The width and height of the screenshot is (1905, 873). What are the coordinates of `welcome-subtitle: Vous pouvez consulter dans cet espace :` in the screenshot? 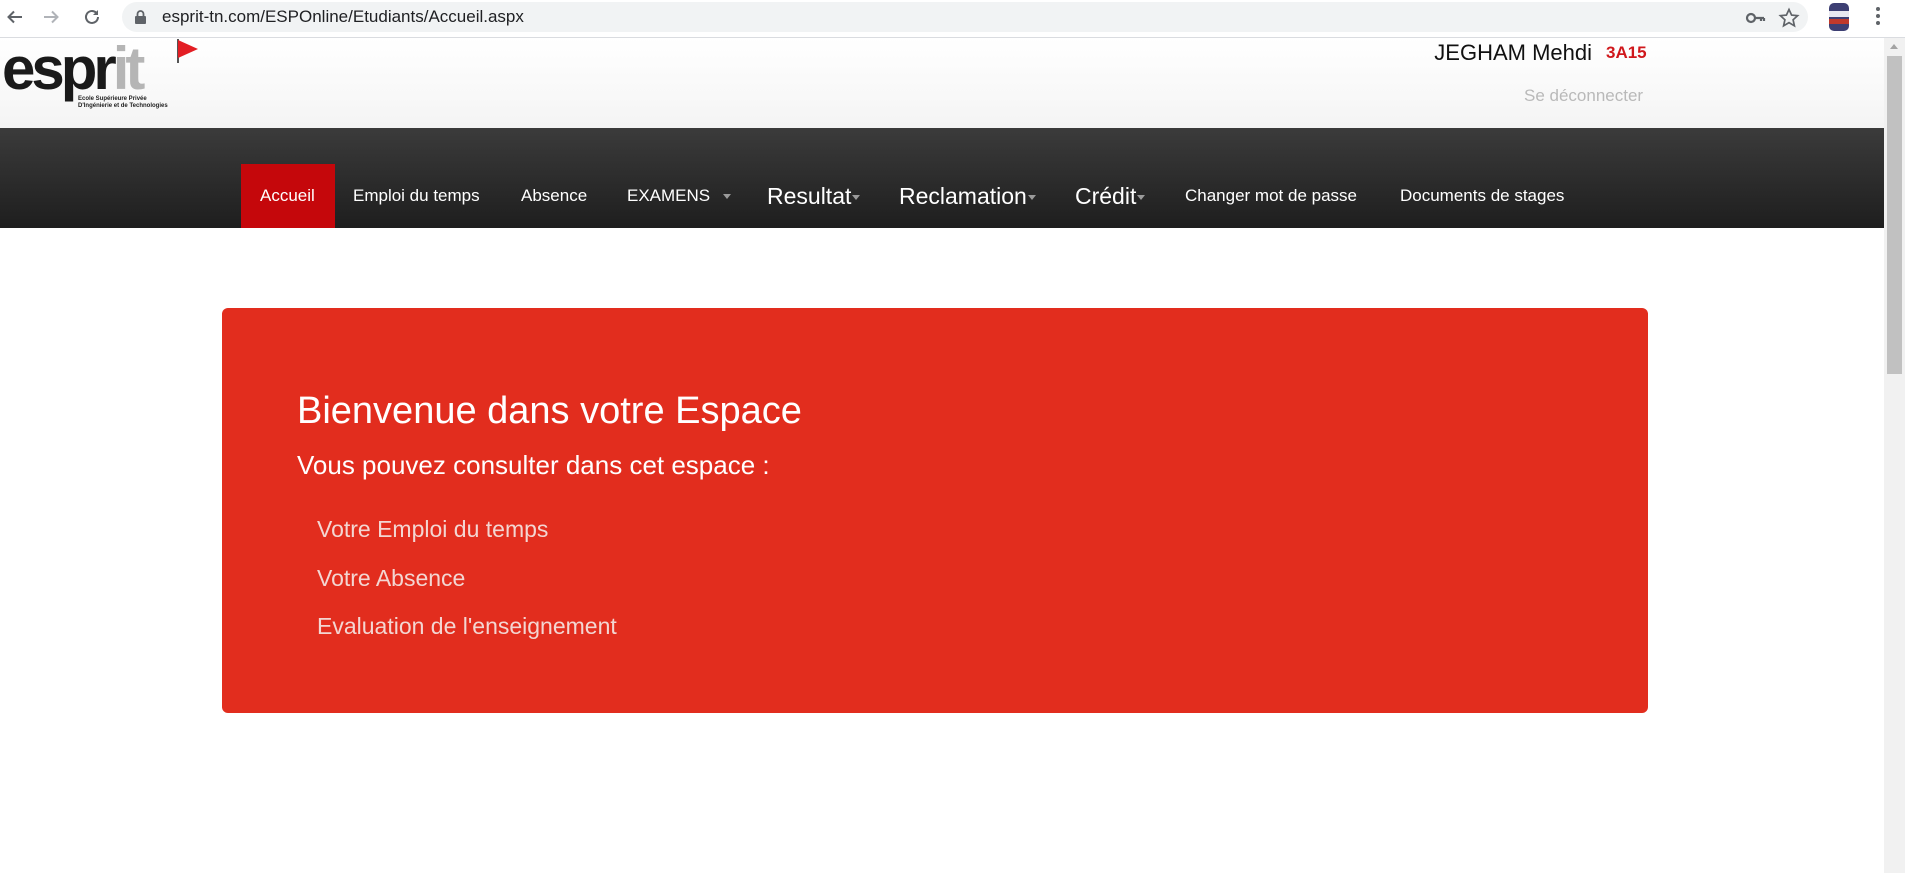 It's located at (533, 465).